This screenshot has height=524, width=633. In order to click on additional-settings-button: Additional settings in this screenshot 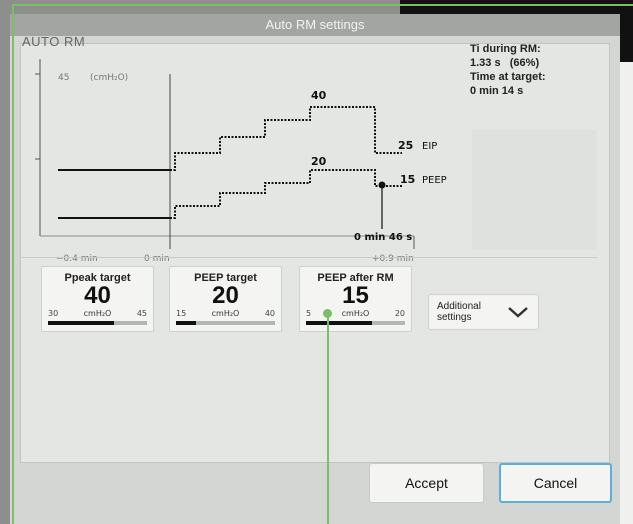, I will do `click(483, 312)`.